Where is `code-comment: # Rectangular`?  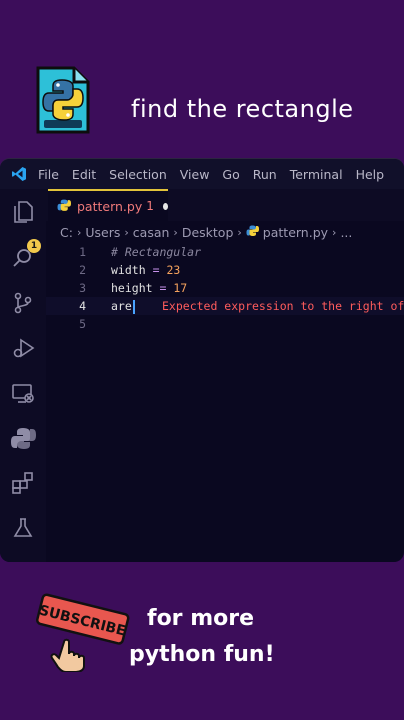
code-comment: # Rectangular is located at coordinates (156, 252).